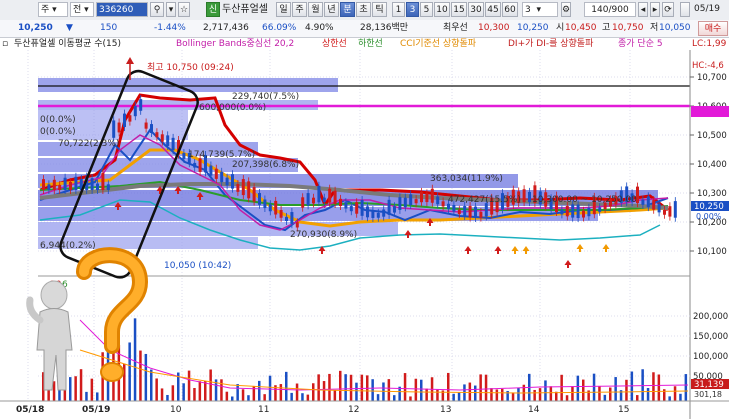 This screenshot has height=419, width=729. Describe the element at coordinates (379, 9) in the screenshot. I see `period-button-tick: 틱` at that location.